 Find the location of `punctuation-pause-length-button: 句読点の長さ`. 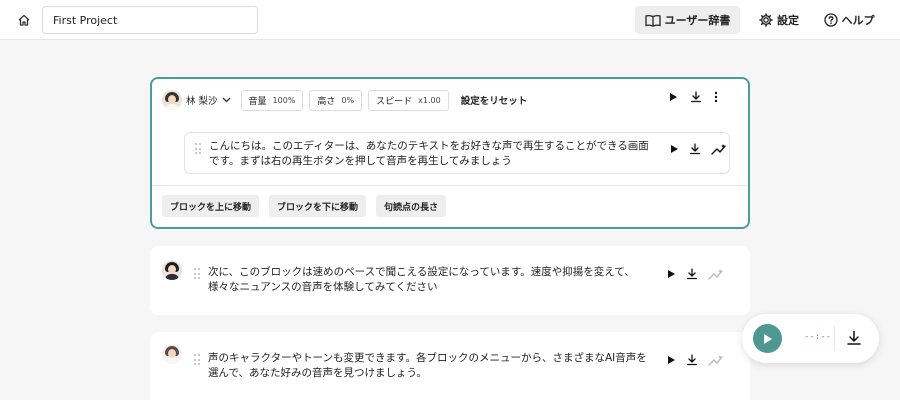

punctuation-pause-length-button: 句読点の長さ is located at coordinates (411, 206).